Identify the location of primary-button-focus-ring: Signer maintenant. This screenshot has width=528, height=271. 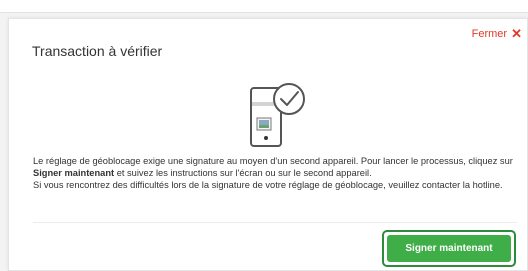
(449, 248).